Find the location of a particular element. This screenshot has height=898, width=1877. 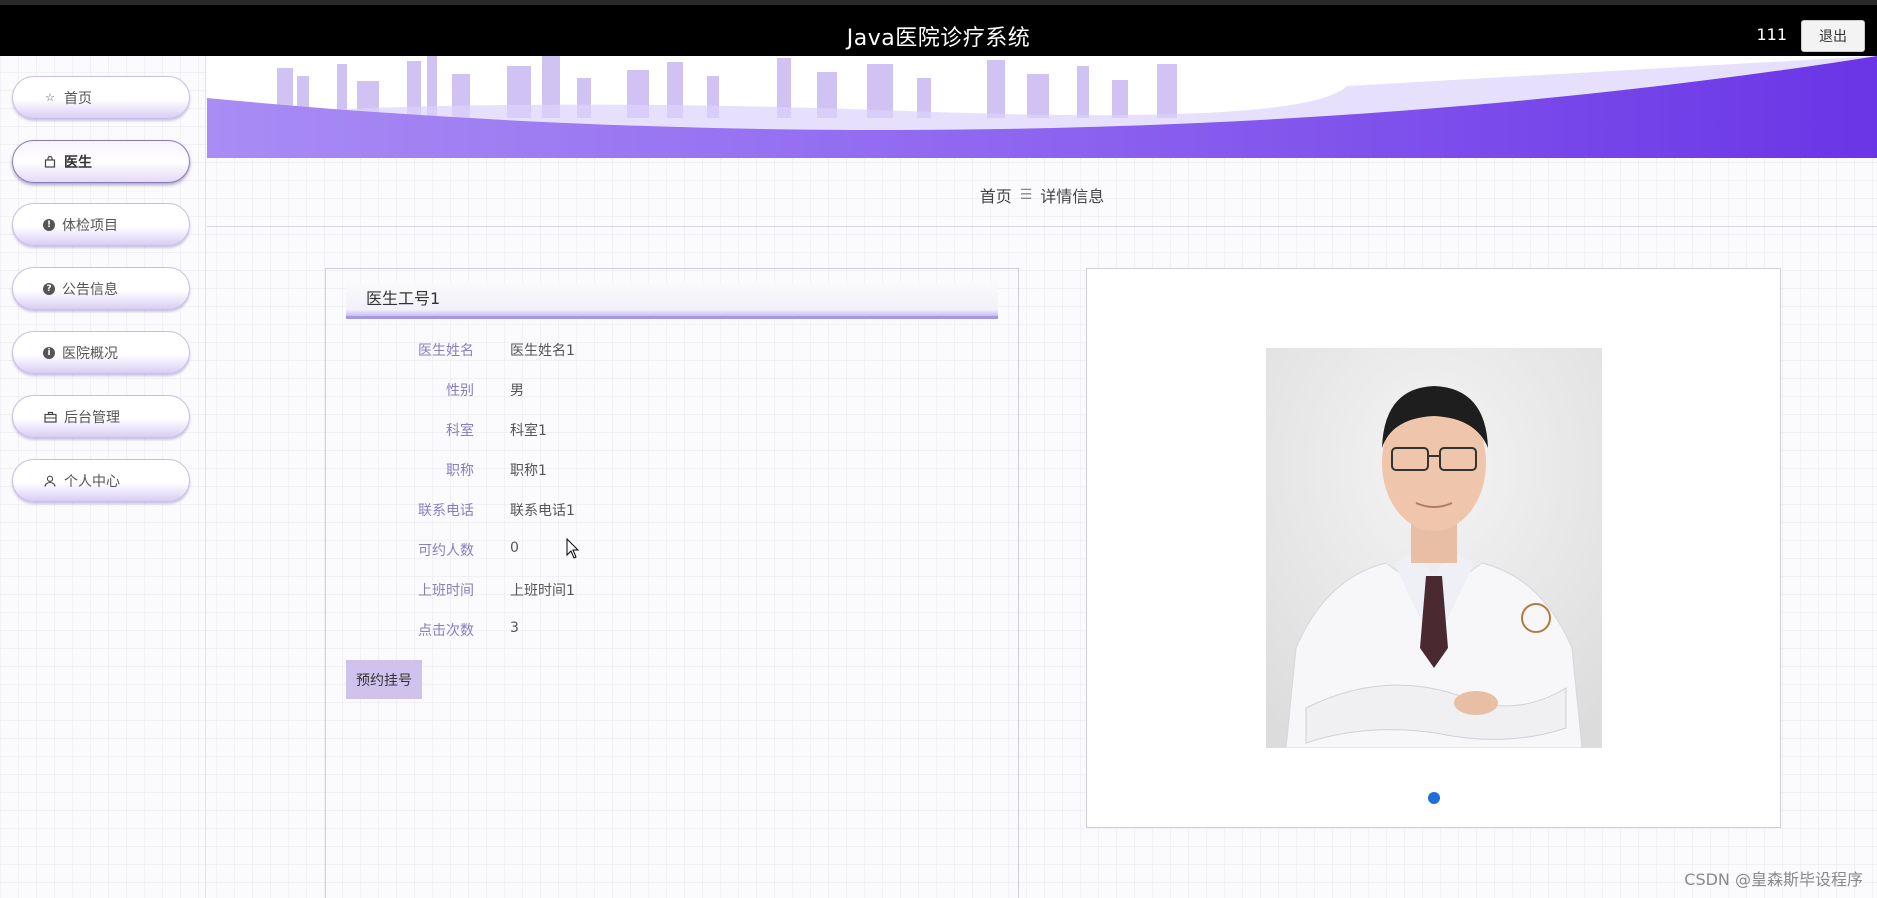

star-icon: ☆ is located at coordinates (50, 97).